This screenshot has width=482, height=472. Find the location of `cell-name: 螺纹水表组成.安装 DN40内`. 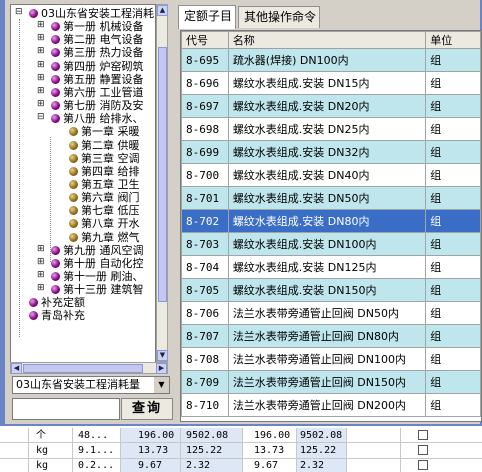

cell-name: 螺纹水表组成.安装 DN40内 is located at coordinates (327, 175).